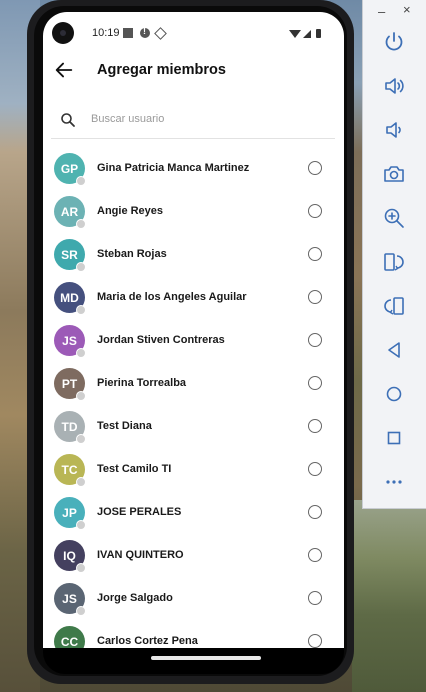 The image size is (426, 692). I want to click on member-row: PT Pierina Torrealba, so click(193, 383).